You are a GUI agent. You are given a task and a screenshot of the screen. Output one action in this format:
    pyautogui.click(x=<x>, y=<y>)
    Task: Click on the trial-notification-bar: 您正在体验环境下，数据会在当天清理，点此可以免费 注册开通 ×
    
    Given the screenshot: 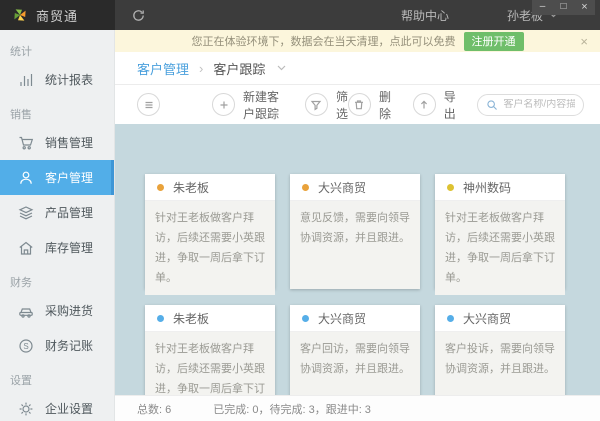 What is the action you would take?
    pyautogui.click(x=357, y=41)
    